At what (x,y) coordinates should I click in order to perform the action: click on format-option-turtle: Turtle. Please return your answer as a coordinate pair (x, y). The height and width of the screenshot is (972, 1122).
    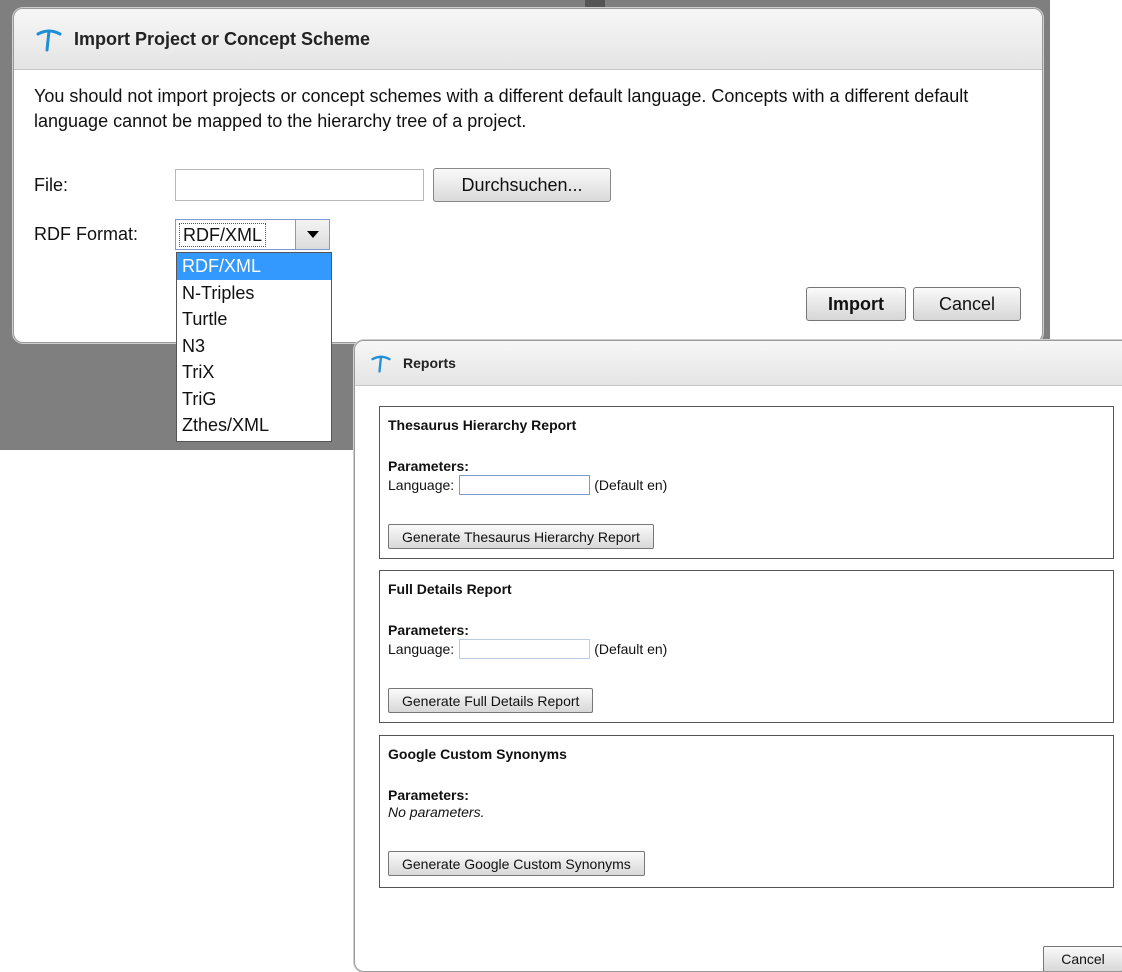
    Looking at the image, I should click on (254, 319).